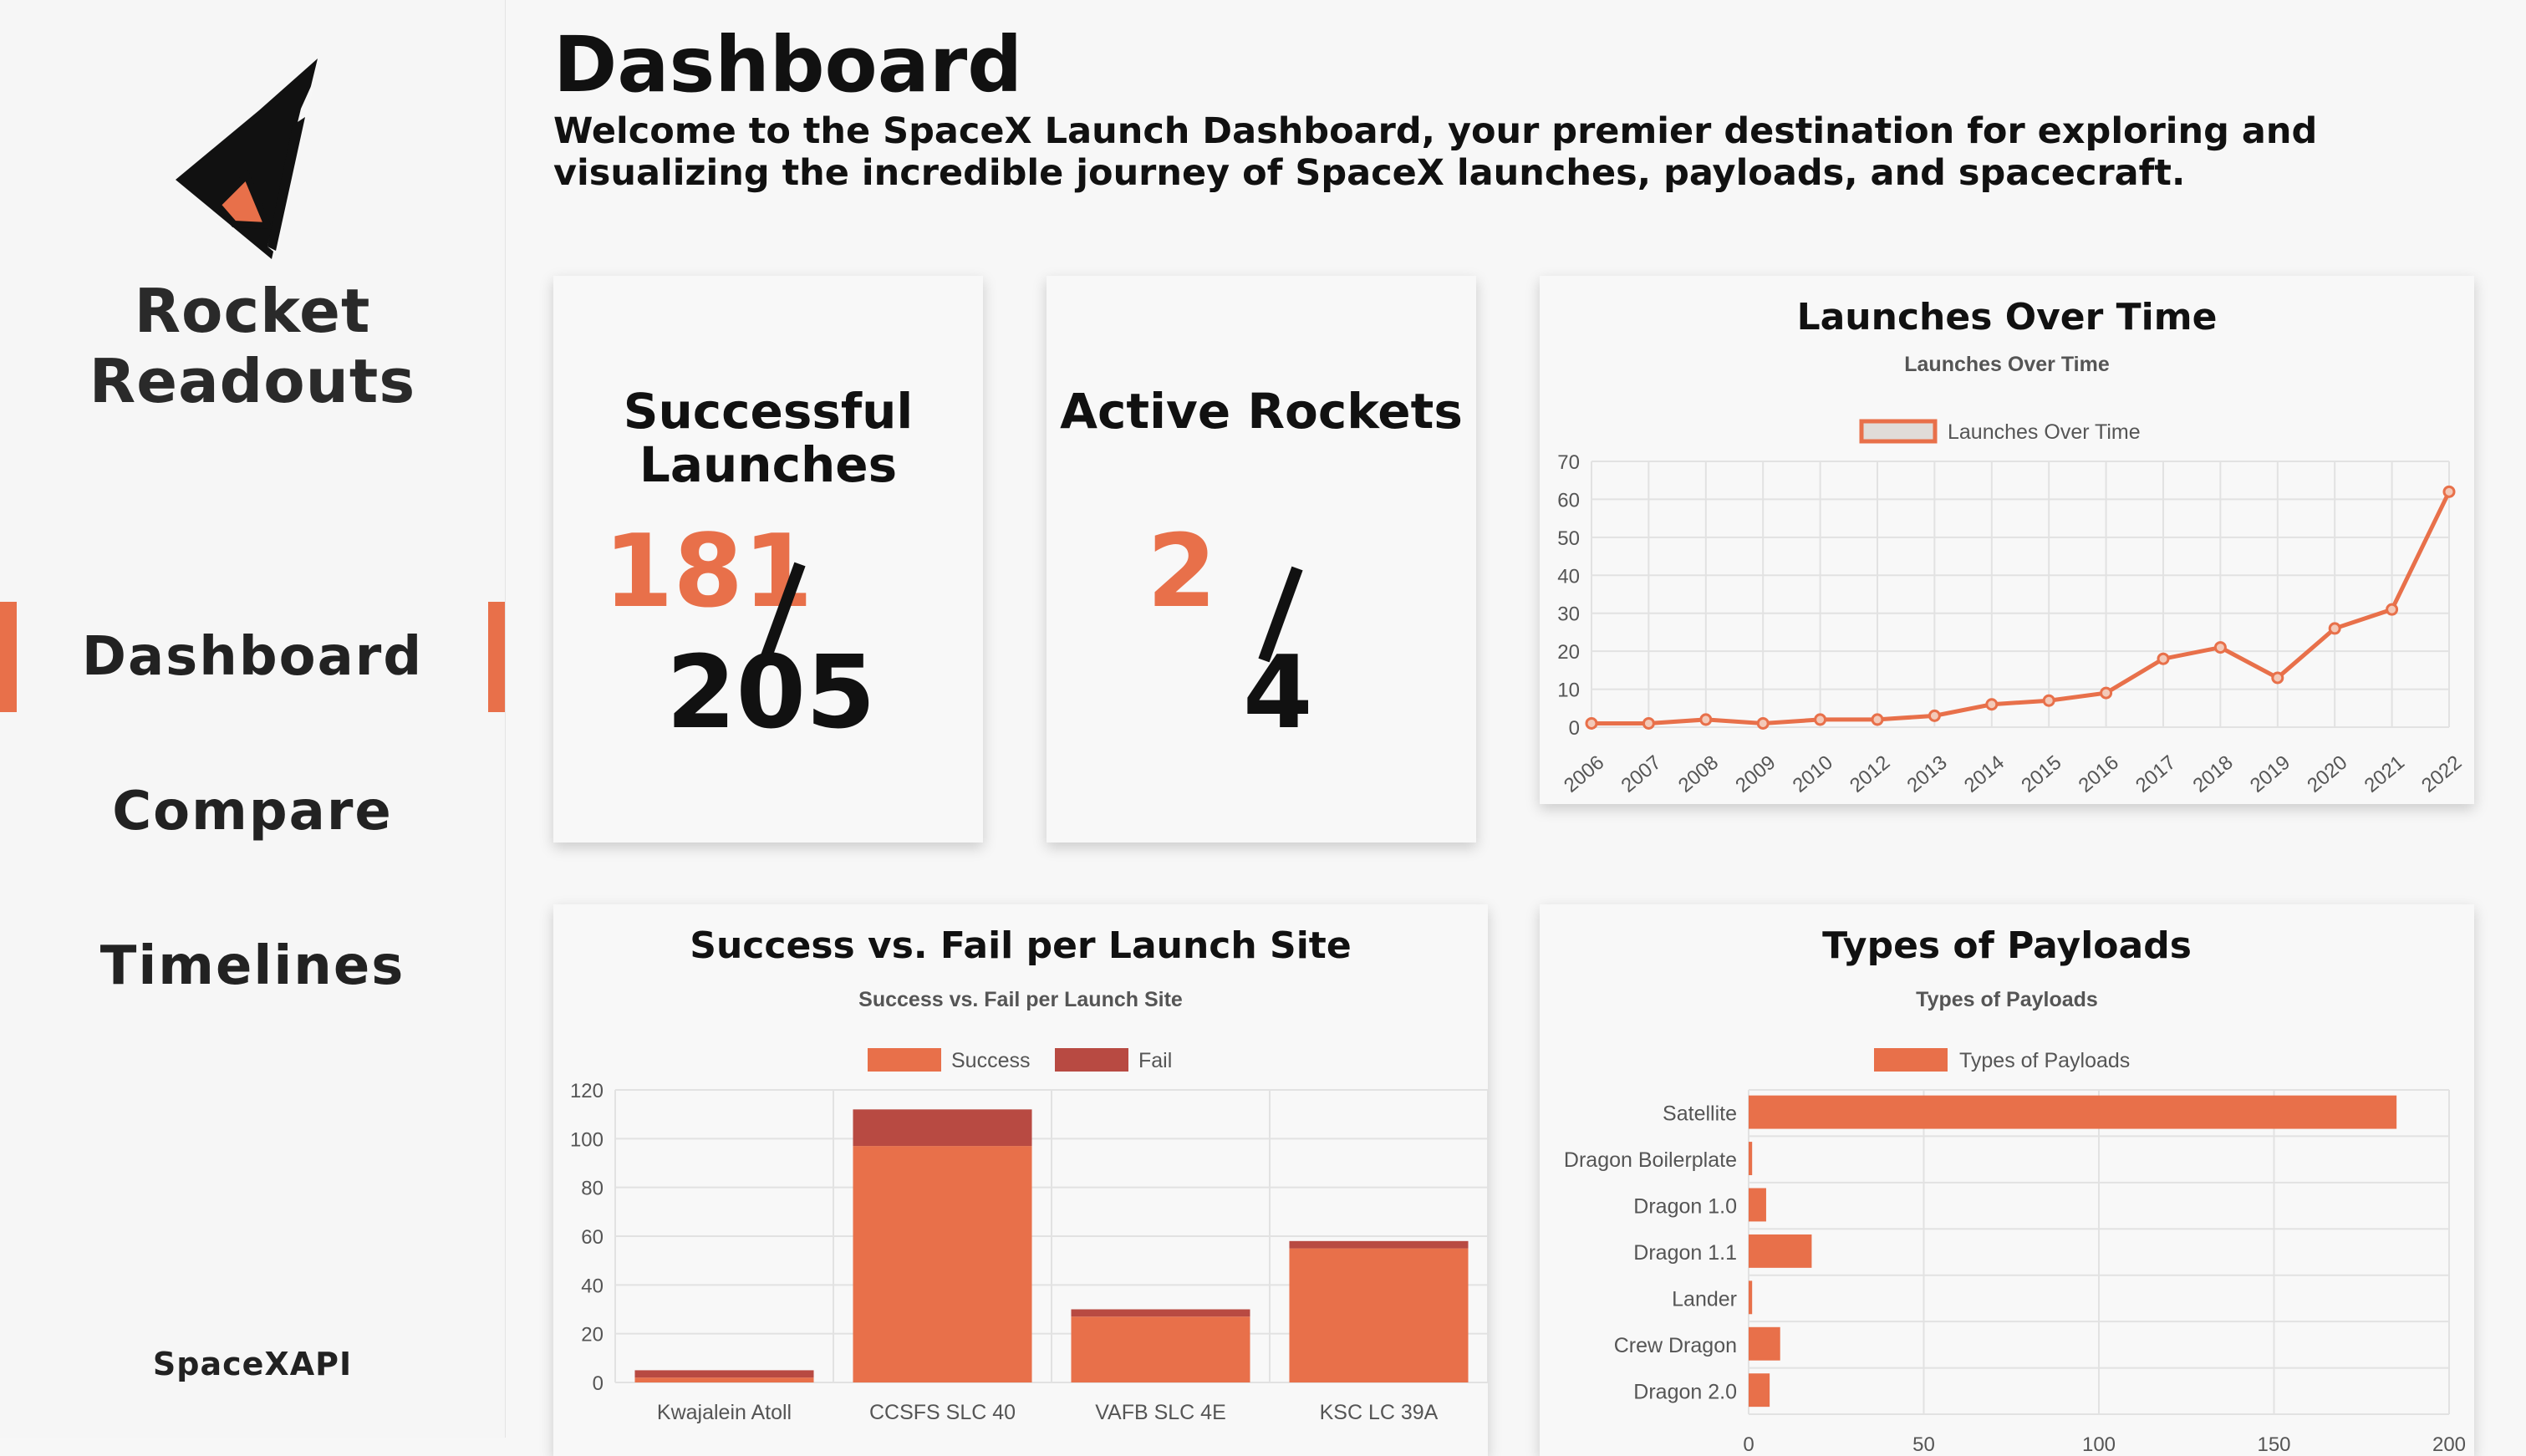  What do you see at coordinates (1182, 572) in the screenshot?
I see `stat-numerator-rockets: 2` at bounding box center [1182, 572].